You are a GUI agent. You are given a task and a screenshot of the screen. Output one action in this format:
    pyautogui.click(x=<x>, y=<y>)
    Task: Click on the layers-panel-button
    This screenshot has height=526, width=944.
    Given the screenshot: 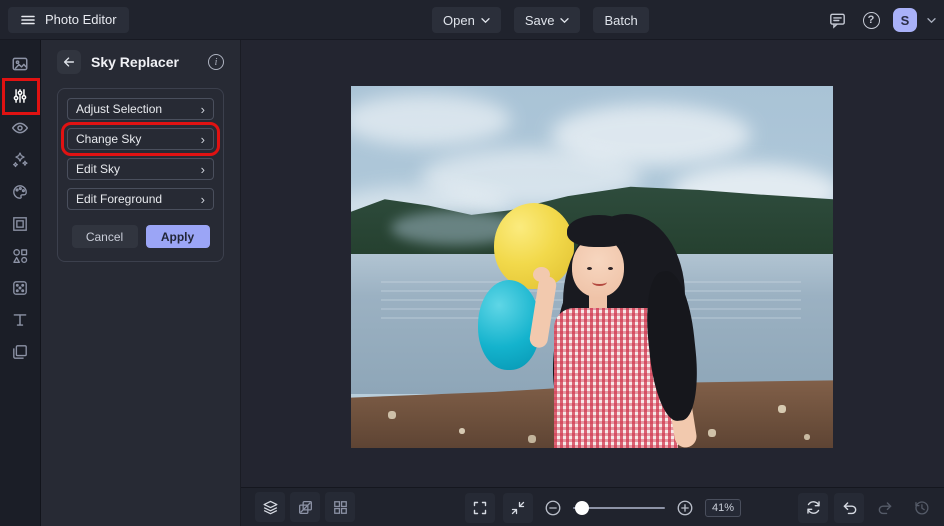 What is the action you would take?
    pyautogui.click(x=270, y=507)
    